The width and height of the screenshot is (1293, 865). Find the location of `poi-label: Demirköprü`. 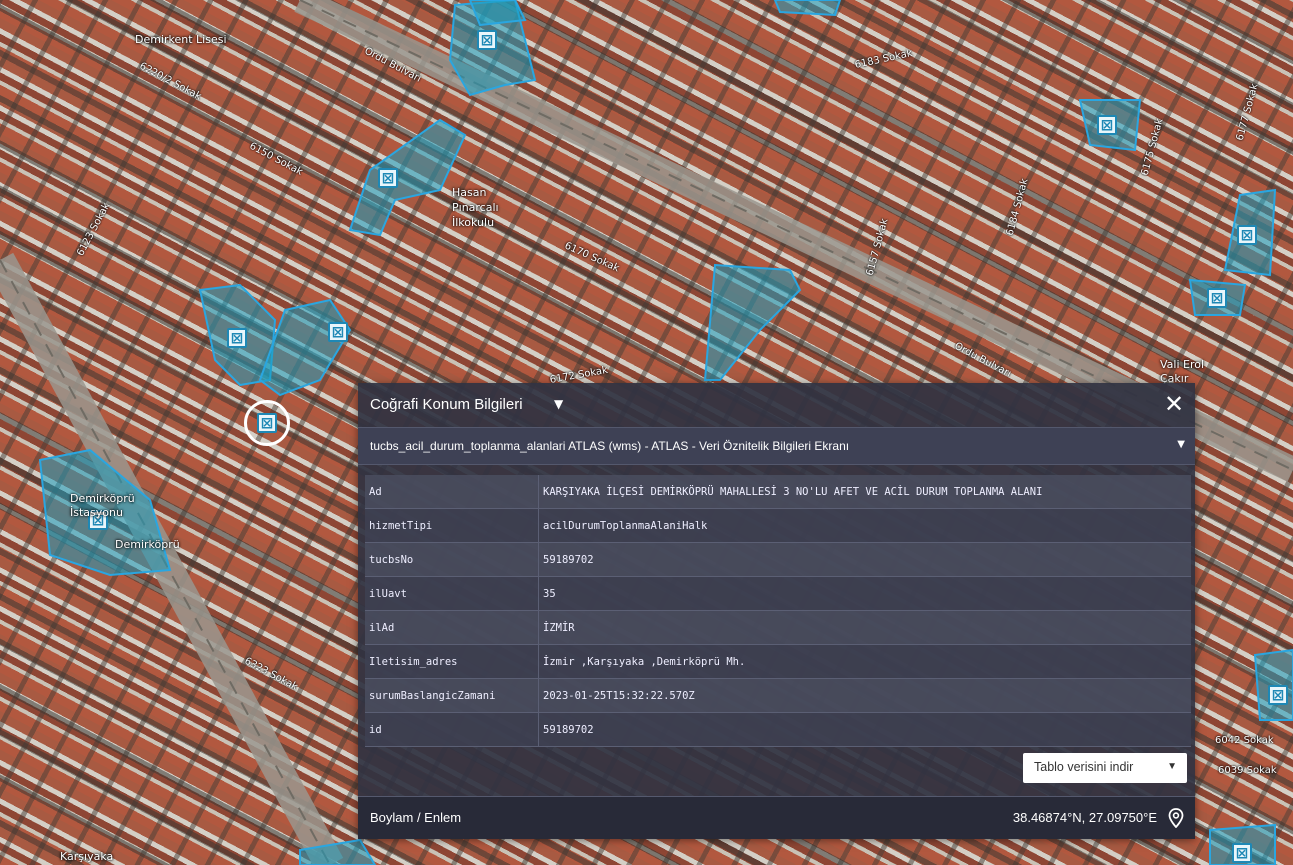

poi-label: Demirköprü is located at coordinates (147, 544).